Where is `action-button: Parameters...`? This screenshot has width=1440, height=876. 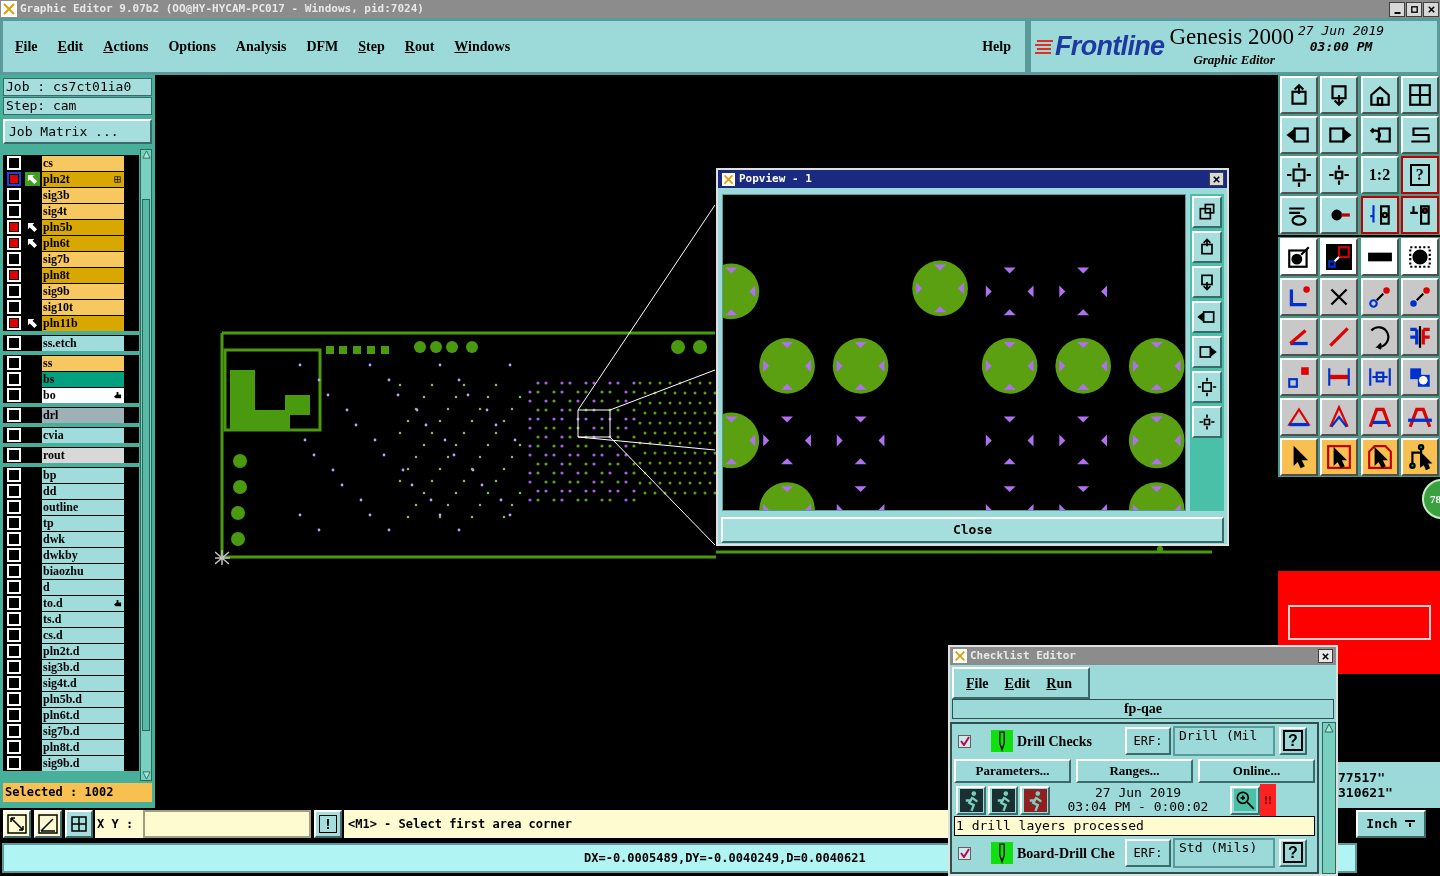
action-button: Parameters... is located at coordinates (1012, 771).